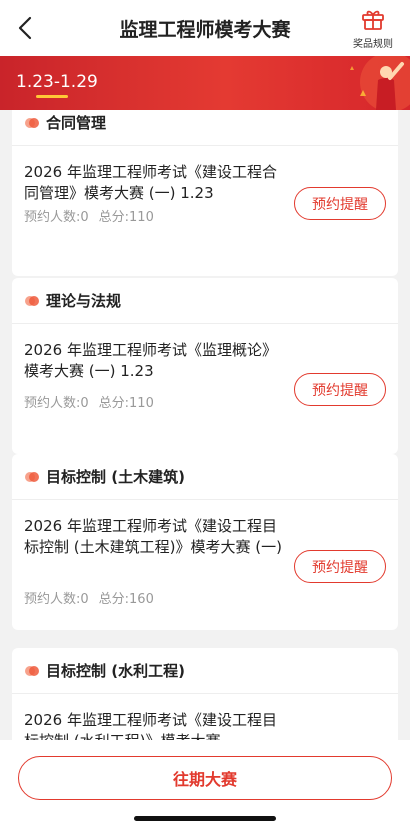 The height and width of the screenshot is (826, 410). What do you see at coordinates (205, 671) in the screenshot?
I see `card-header: 目标控制 (水利工程)` at bounding box center [205, 671].